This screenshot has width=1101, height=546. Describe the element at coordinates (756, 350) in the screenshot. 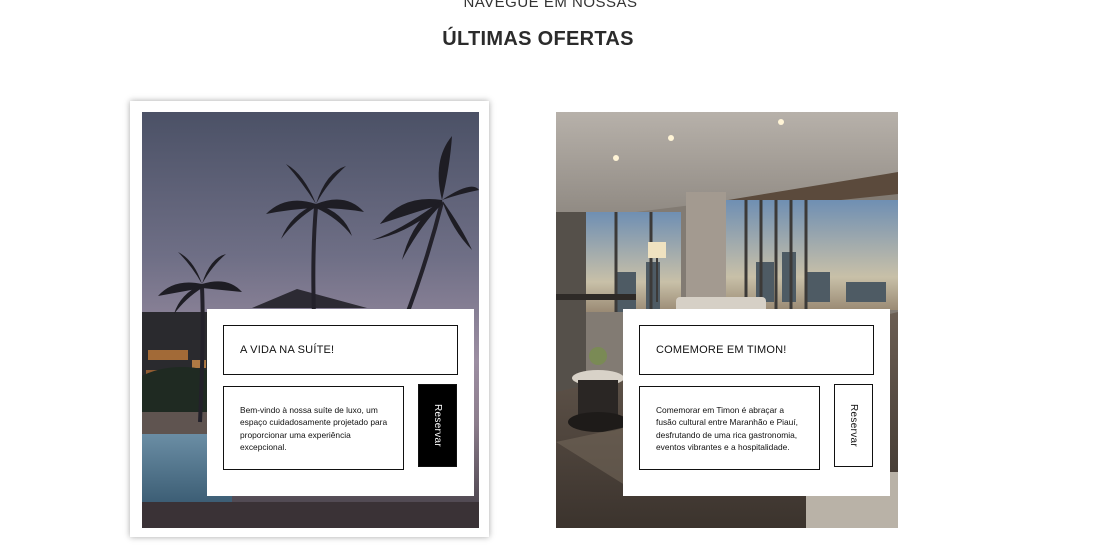

I see `offer-card-timon-title: COMEMORE EM TIMON!` at that location.